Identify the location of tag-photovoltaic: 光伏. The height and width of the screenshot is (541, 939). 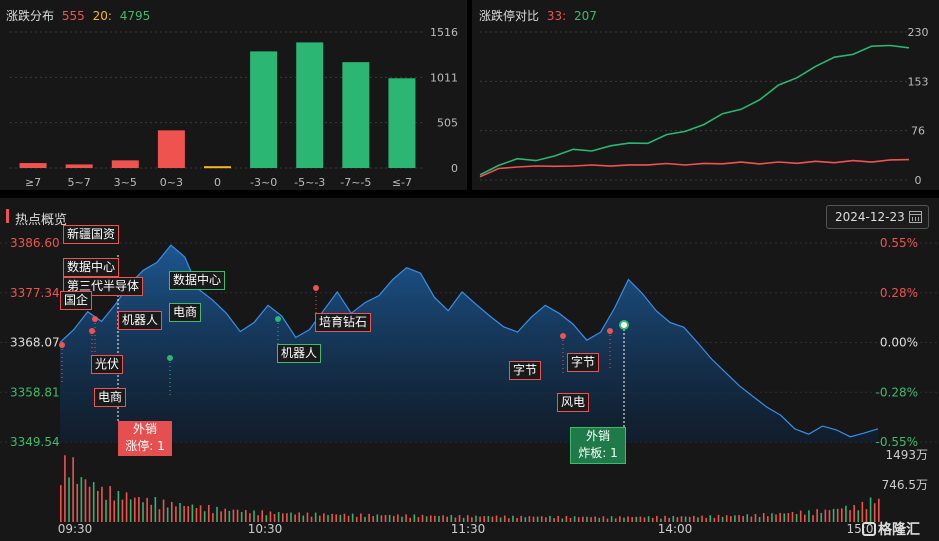
(107, 364).